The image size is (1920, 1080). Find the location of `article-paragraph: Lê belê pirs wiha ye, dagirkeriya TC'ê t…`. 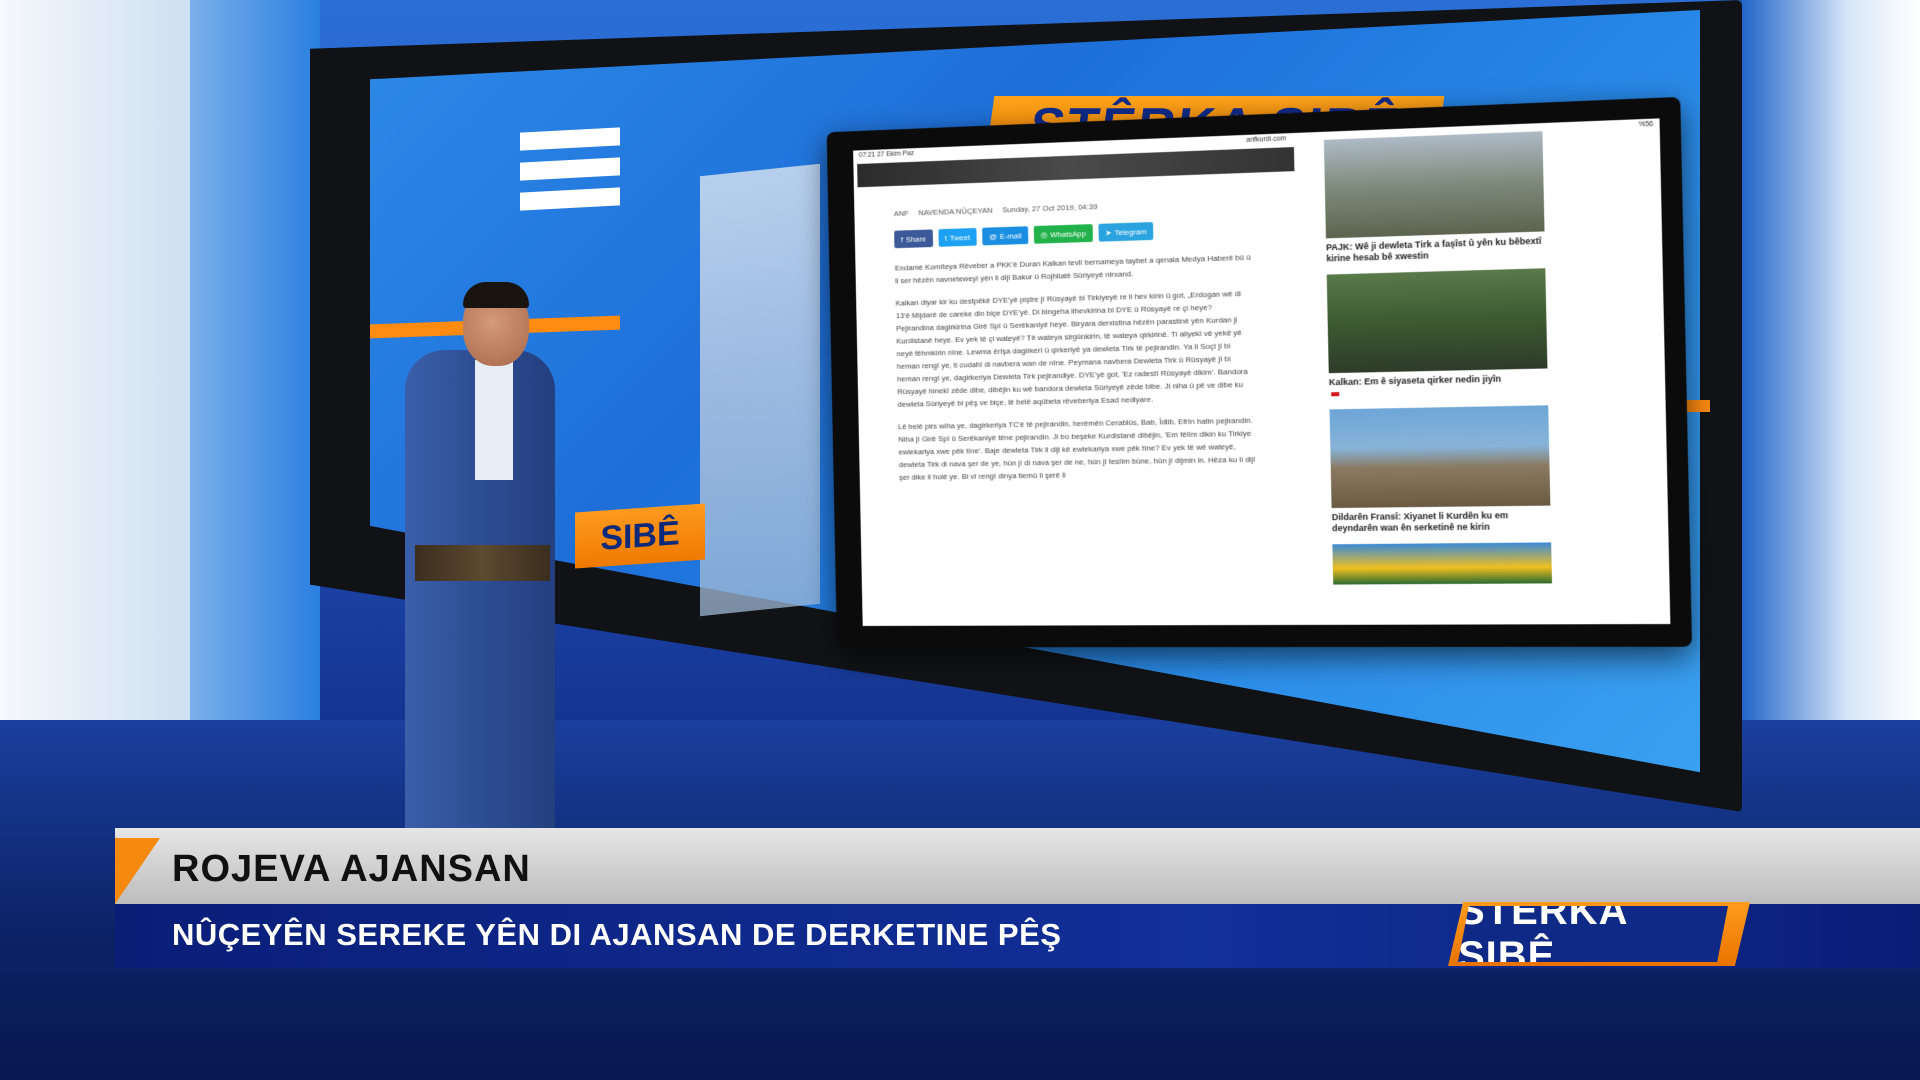

article-paragraph: Lê belê pirs wiha ye, dagirkeriya TC'ê t… is located at coordinates (1076, 448).